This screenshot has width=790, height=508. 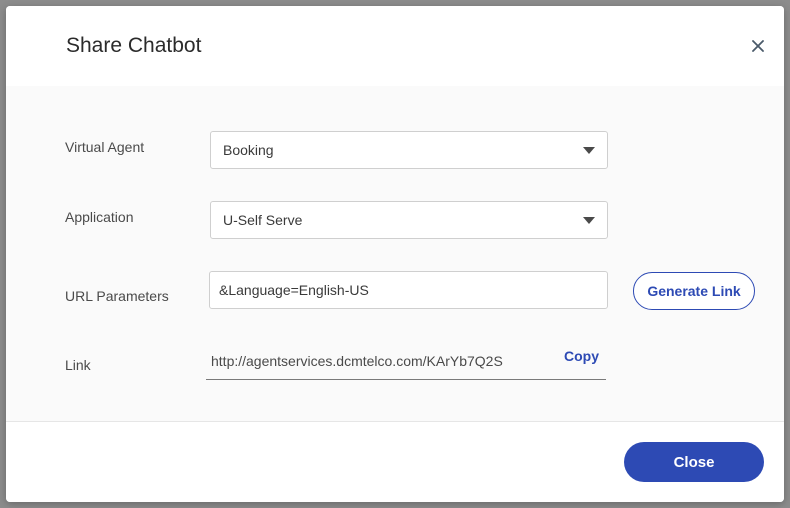 I want to click on generate-link-button: Generate Link, so click(x=694, y=291).